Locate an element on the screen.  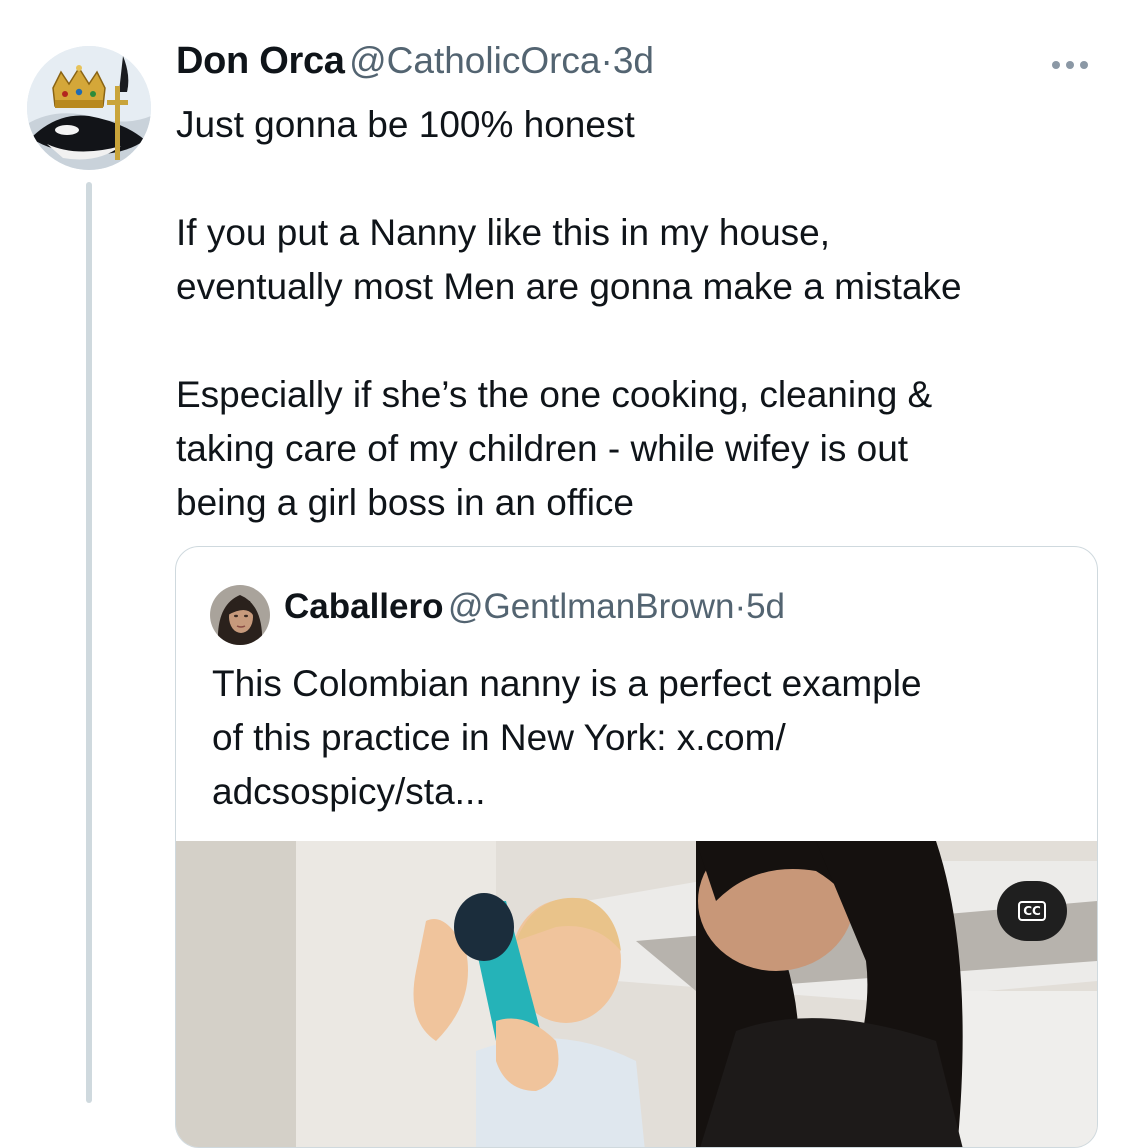
orca-avatar-icon is located at coordinates (89, 108).